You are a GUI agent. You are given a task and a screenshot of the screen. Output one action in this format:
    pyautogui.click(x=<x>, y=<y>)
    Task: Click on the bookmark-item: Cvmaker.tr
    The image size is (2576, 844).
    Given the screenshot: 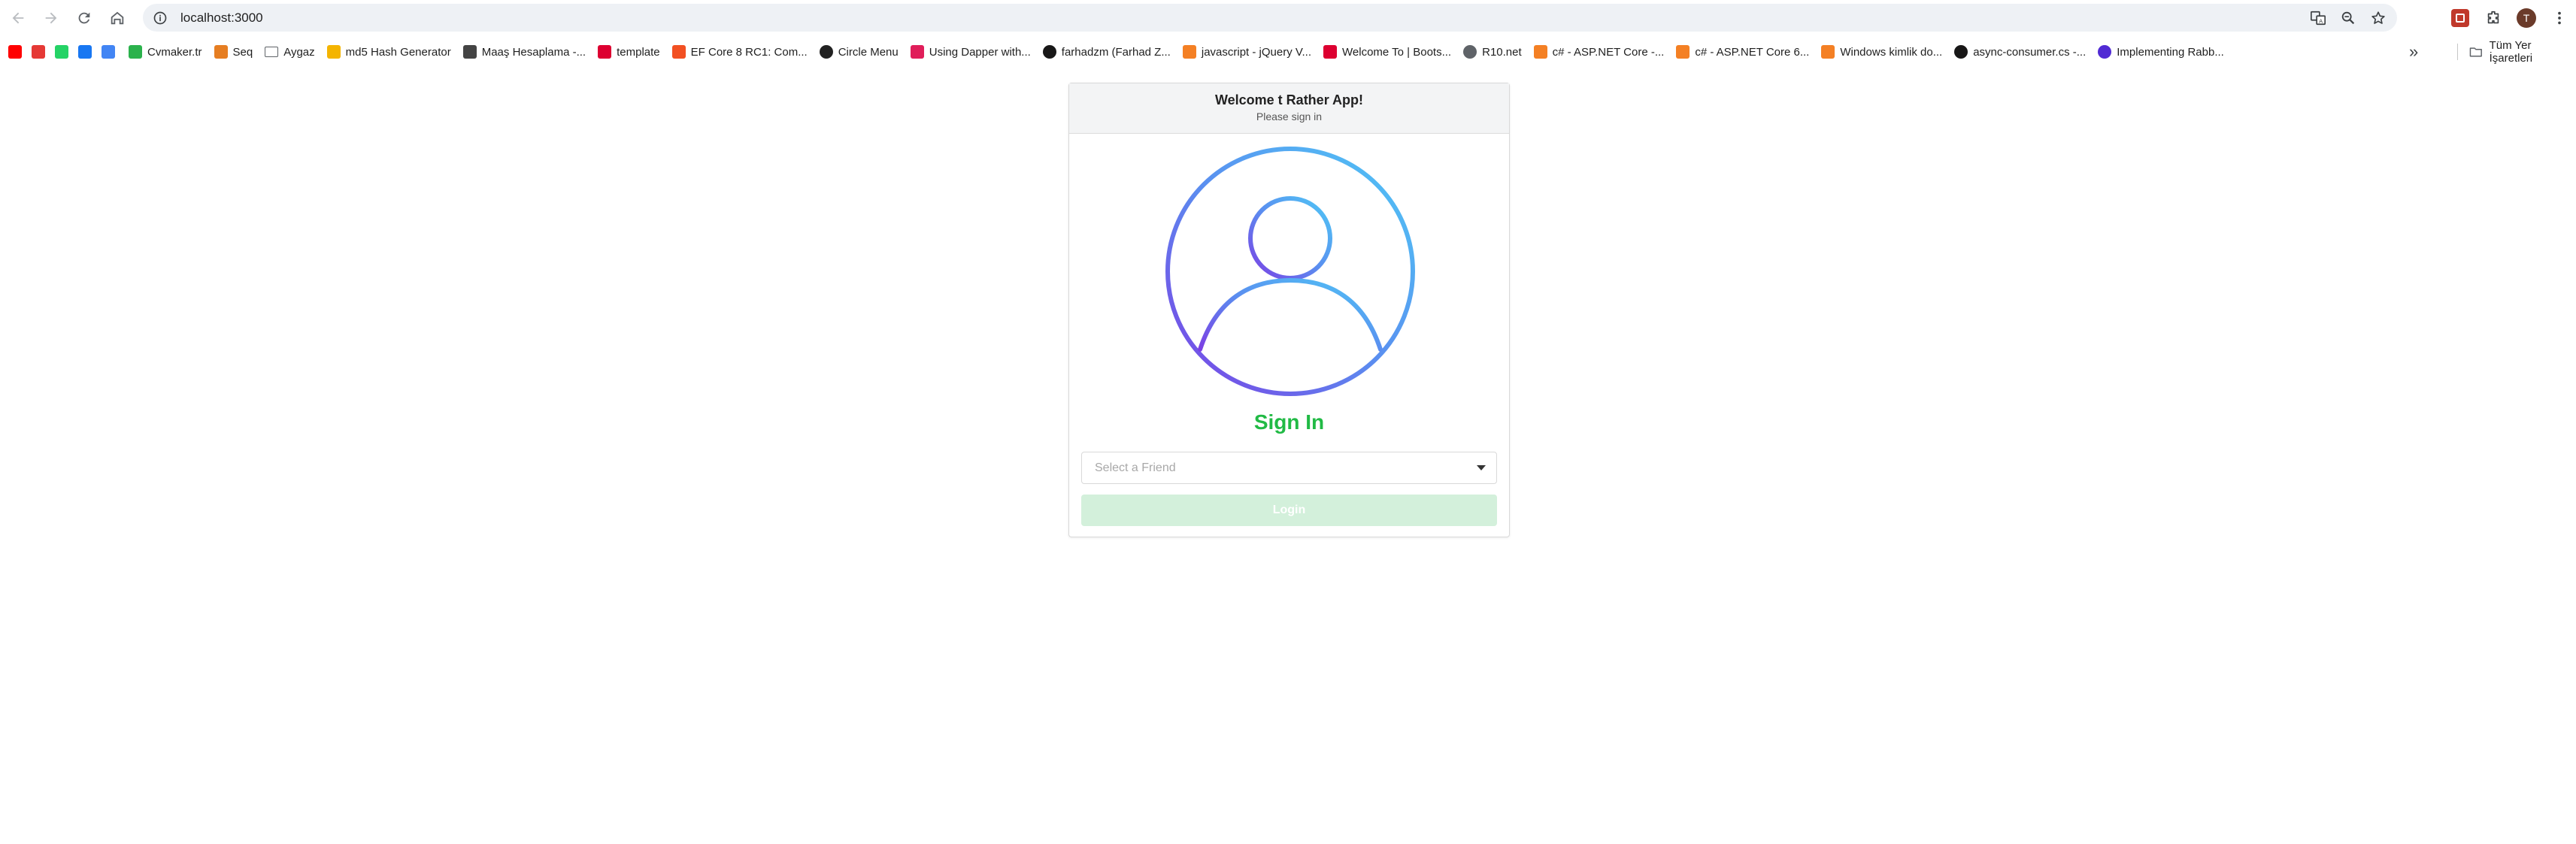 What is the action you would take?
    pyautogui.click(x=165, y=52)
    